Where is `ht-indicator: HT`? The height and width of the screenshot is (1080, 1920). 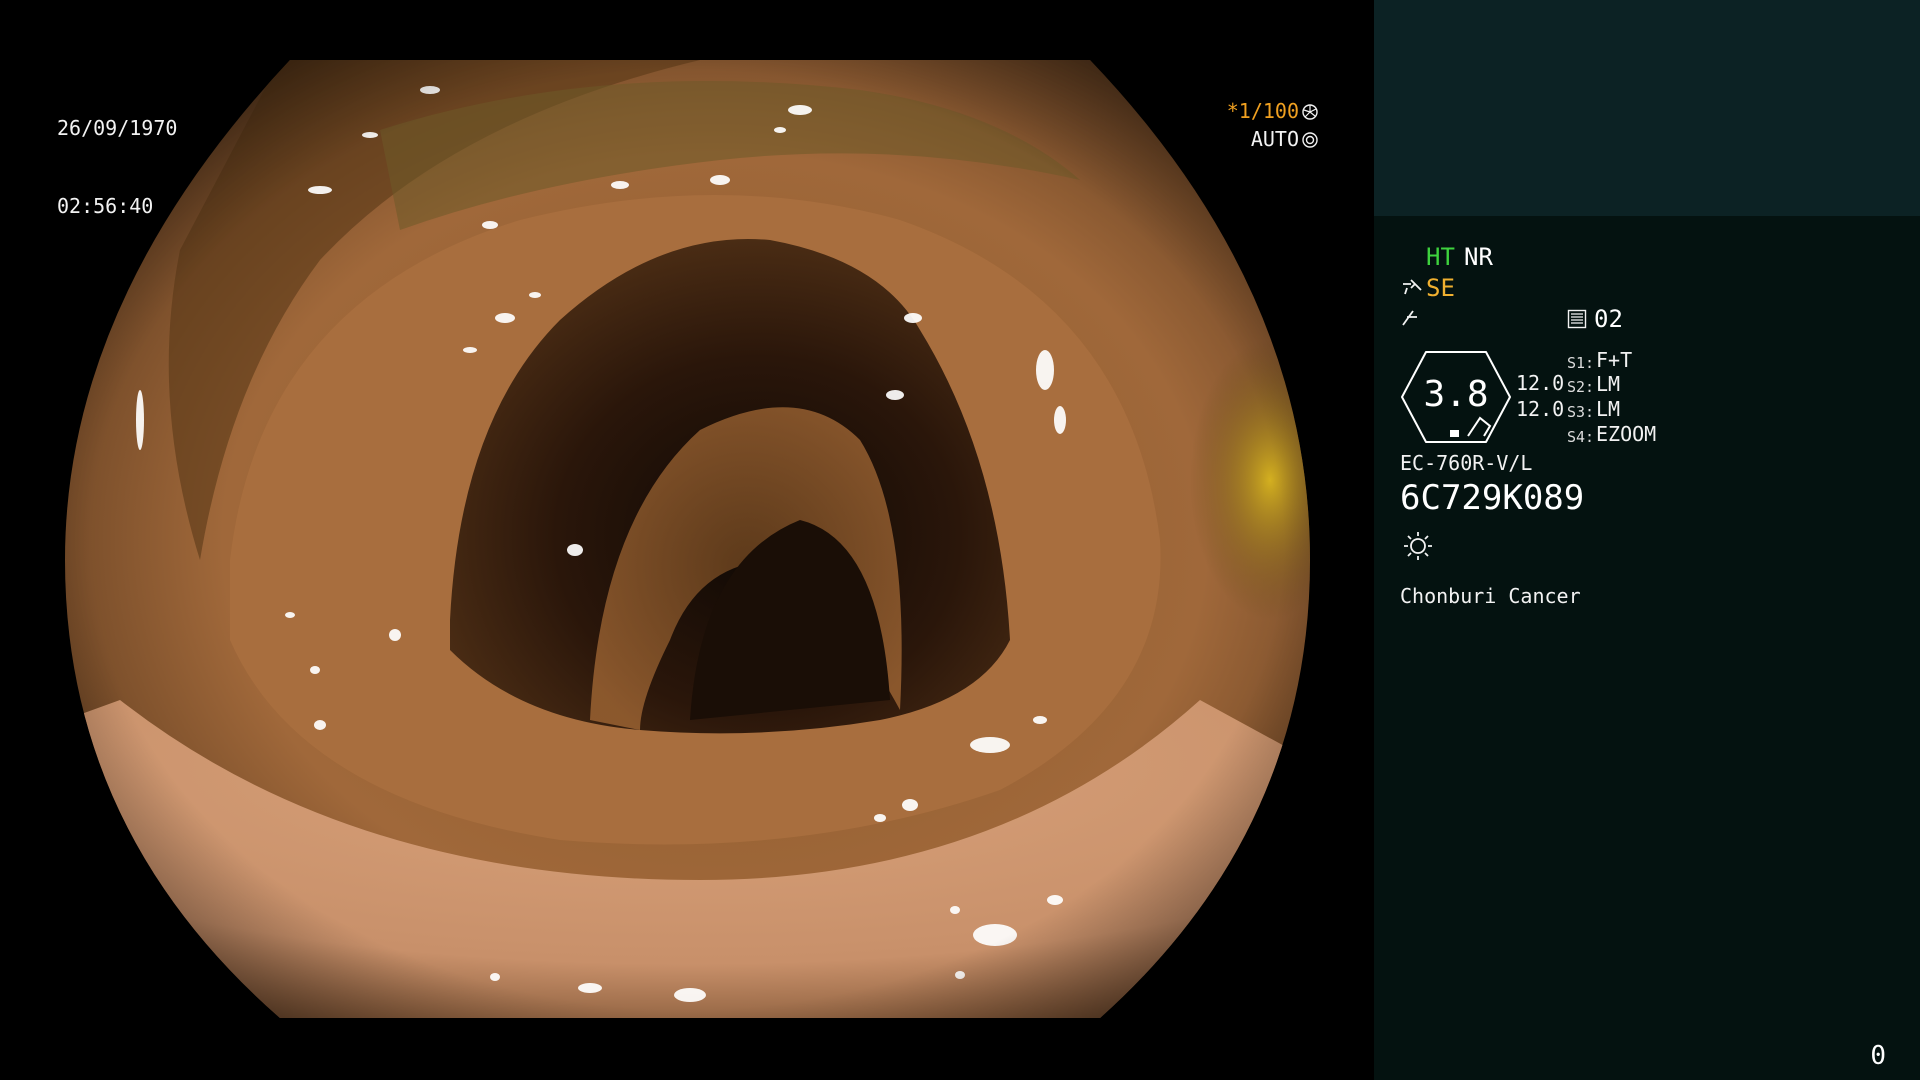 ht-indicator: HT is located at coordinates (1440, 257).